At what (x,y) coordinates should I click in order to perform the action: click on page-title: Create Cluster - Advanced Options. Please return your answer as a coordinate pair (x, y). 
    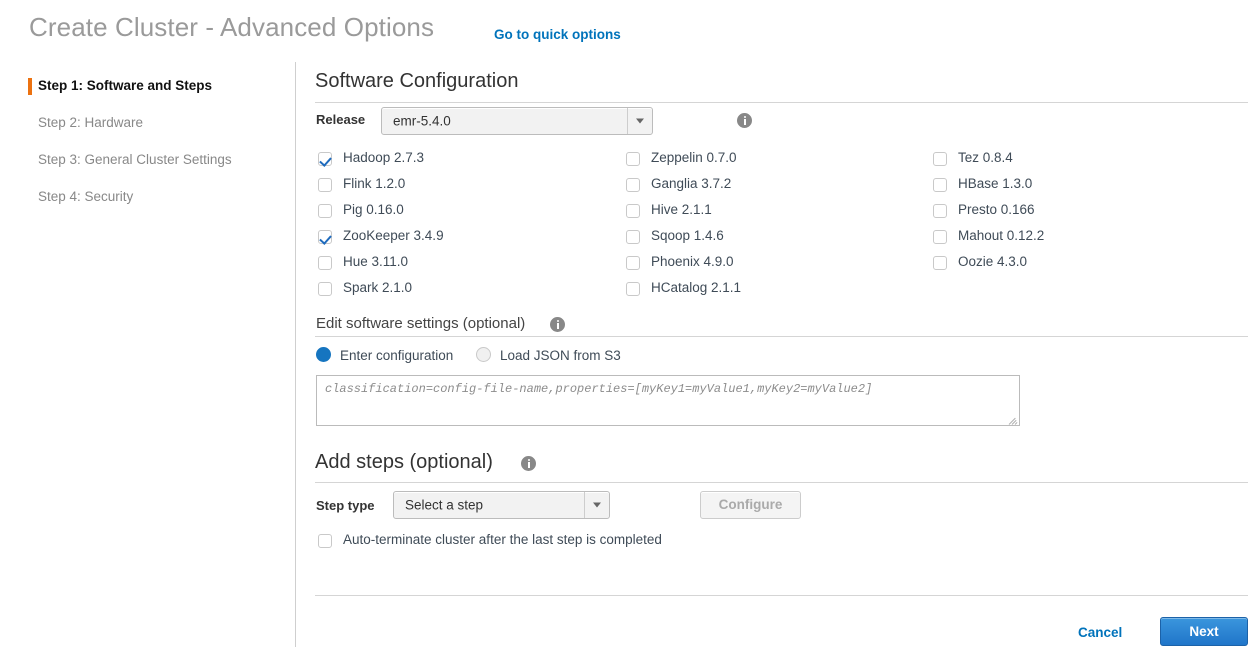
    Looking at the image, I should click on (232, 27).